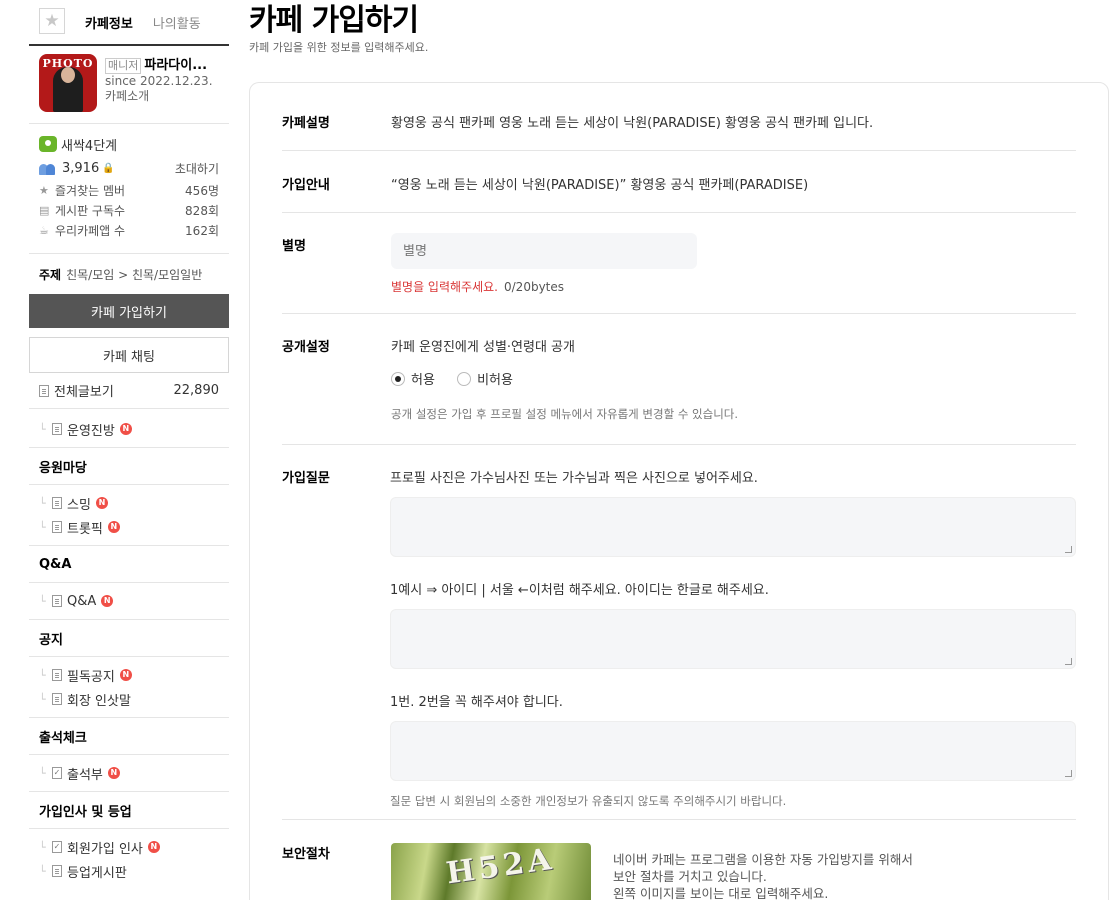  I want to click on menu-group: Q&A └ Q&A N, so click(129, 582).